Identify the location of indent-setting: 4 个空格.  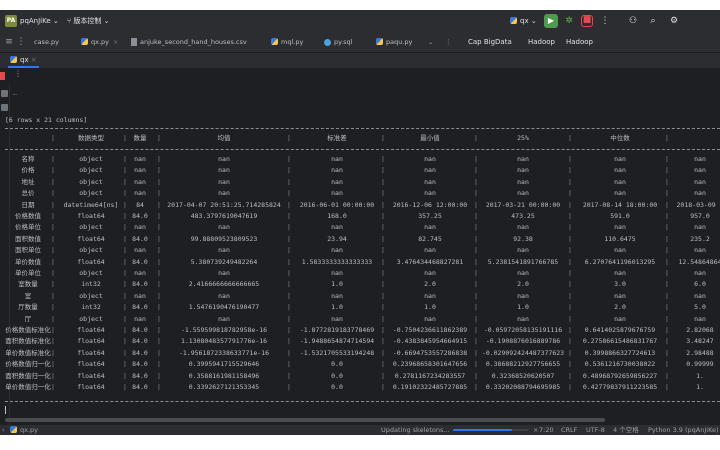
(626, 430).